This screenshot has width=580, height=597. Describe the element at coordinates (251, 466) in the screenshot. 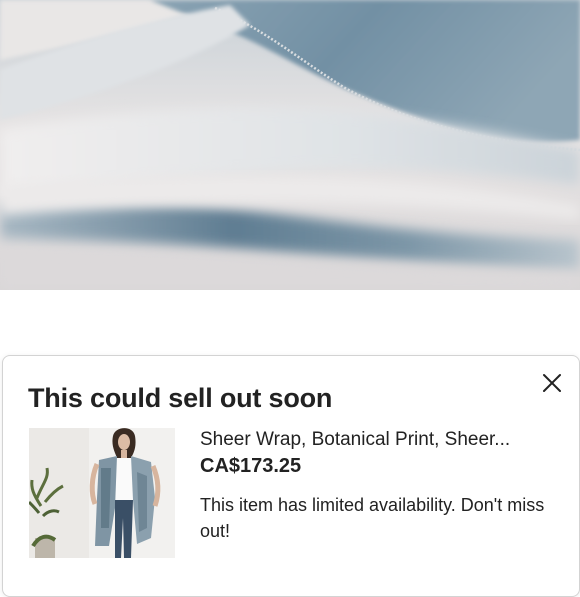

I see `product-price: CA$173.25` at that location.